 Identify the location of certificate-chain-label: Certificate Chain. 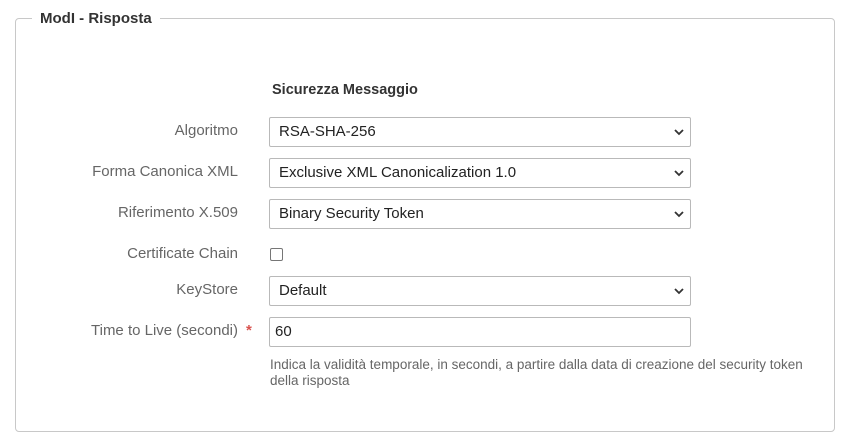
(182, 253).